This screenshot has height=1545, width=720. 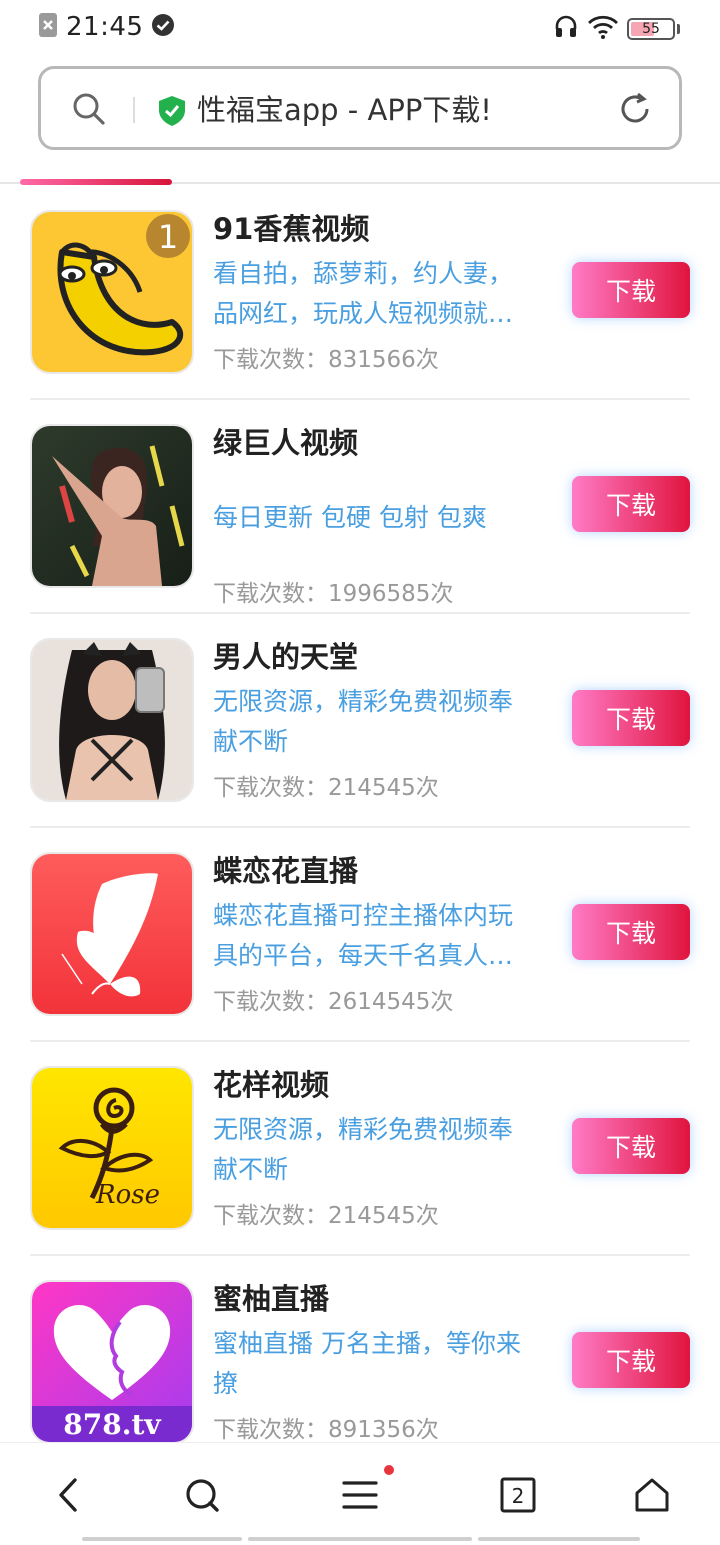 I want to click on download-count: 下载次数：891356次, so click(x=326, y=1430).